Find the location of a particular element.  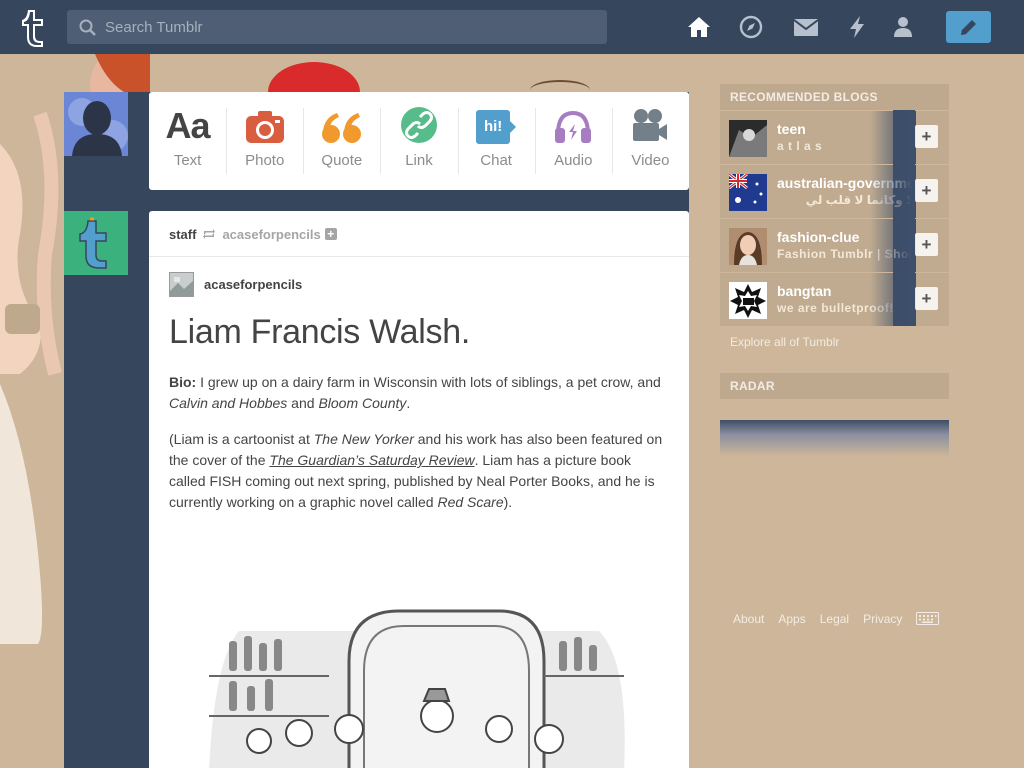

guardian-link: The Guardian’s Saturday Review is located at coordinates (371, 460).